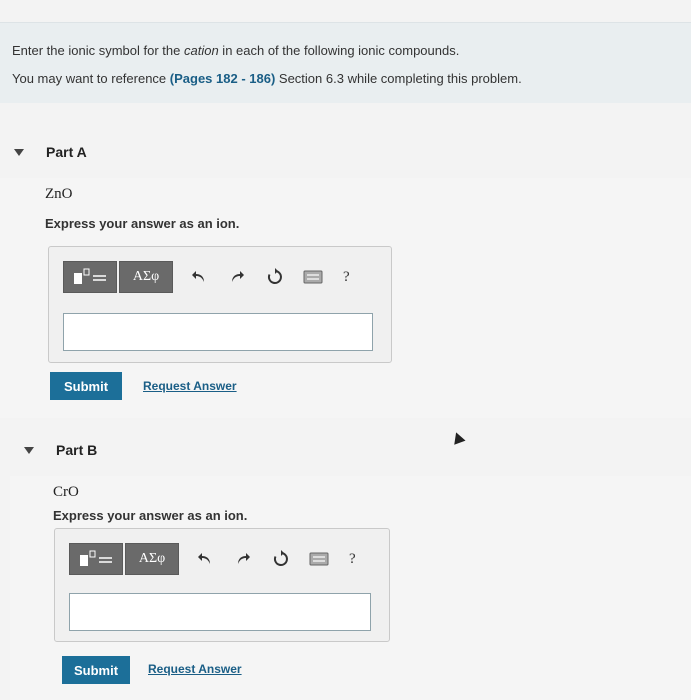  What do you see at coordinates (223, 78) in the screenshot?
I see `reference-link: (Pages 182 - 186)` at bounding box center [223, 78].